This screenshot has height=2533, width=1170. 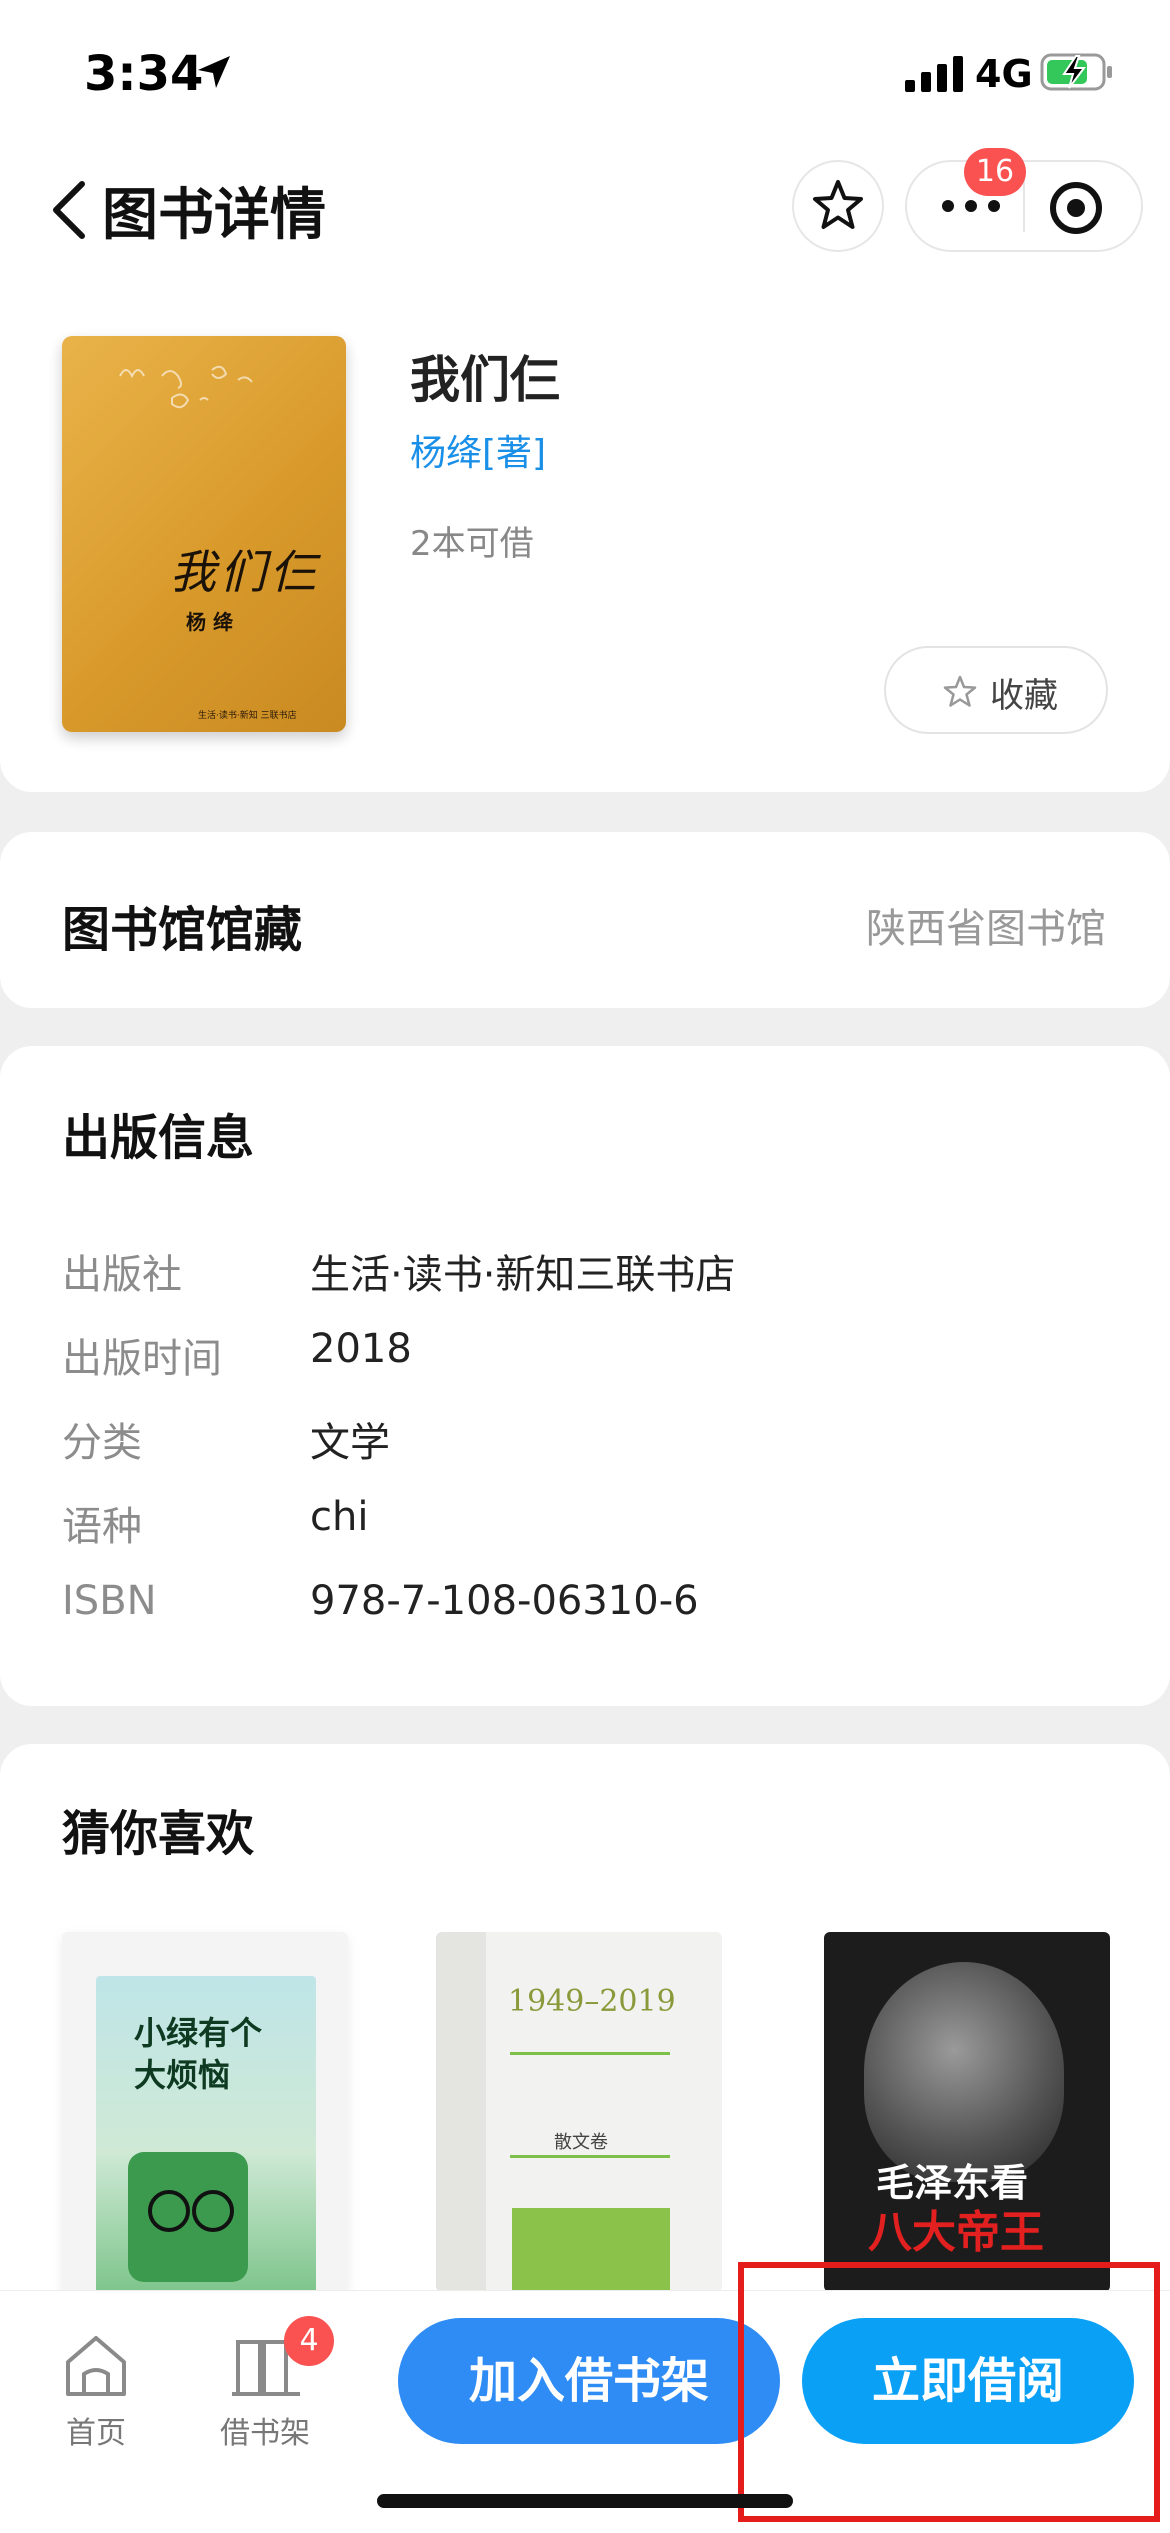 What do you see at coordinates (472, 544) in the screenshot?
I see `availability-text: 2本可借` at bounding box center [472, 544].